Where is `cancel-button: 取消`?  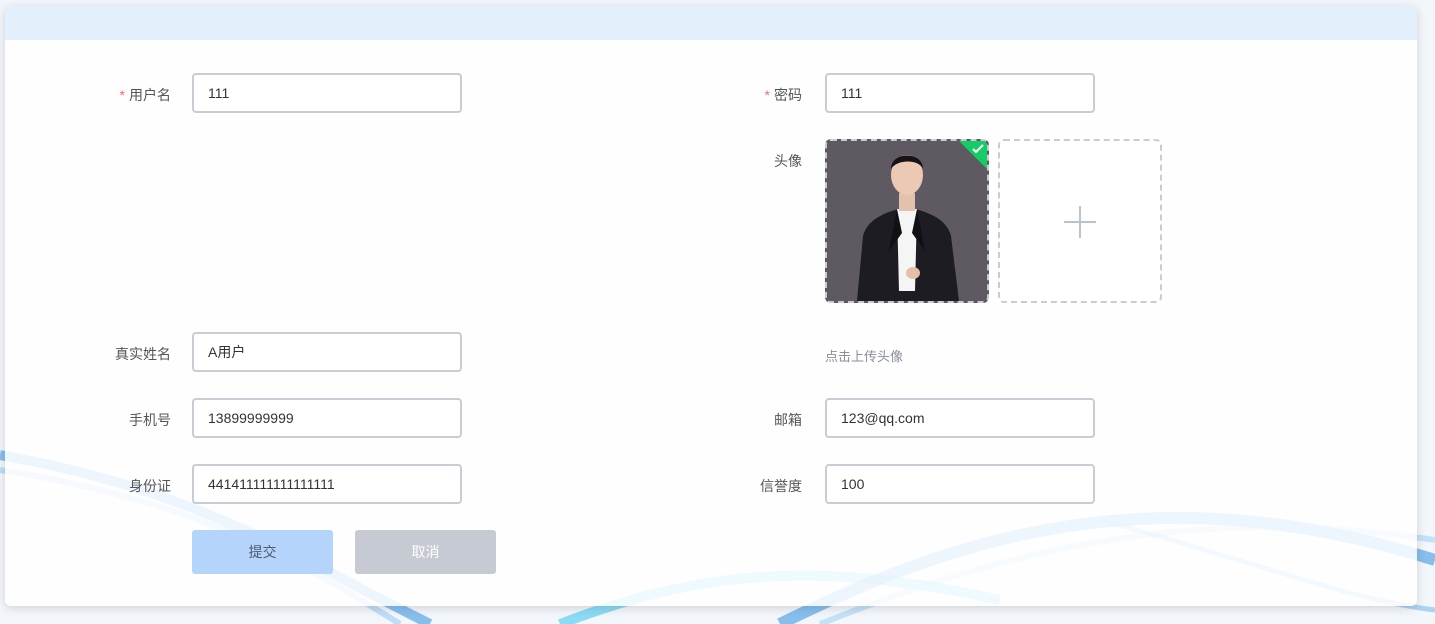
cancel-button: 取消 is located at coordinates (425, 552).